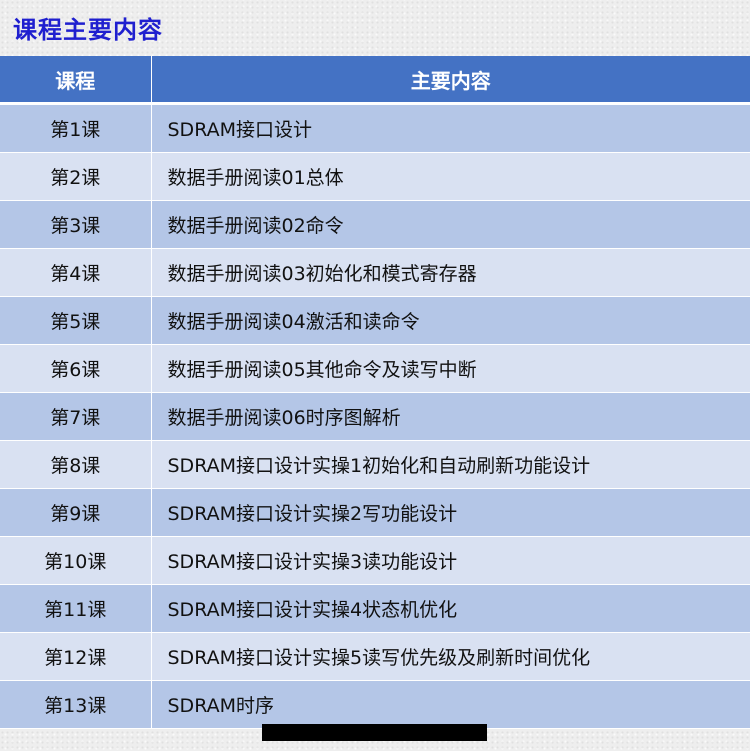  I want to click on lesson-cell: 第4课, so click(76, 272).